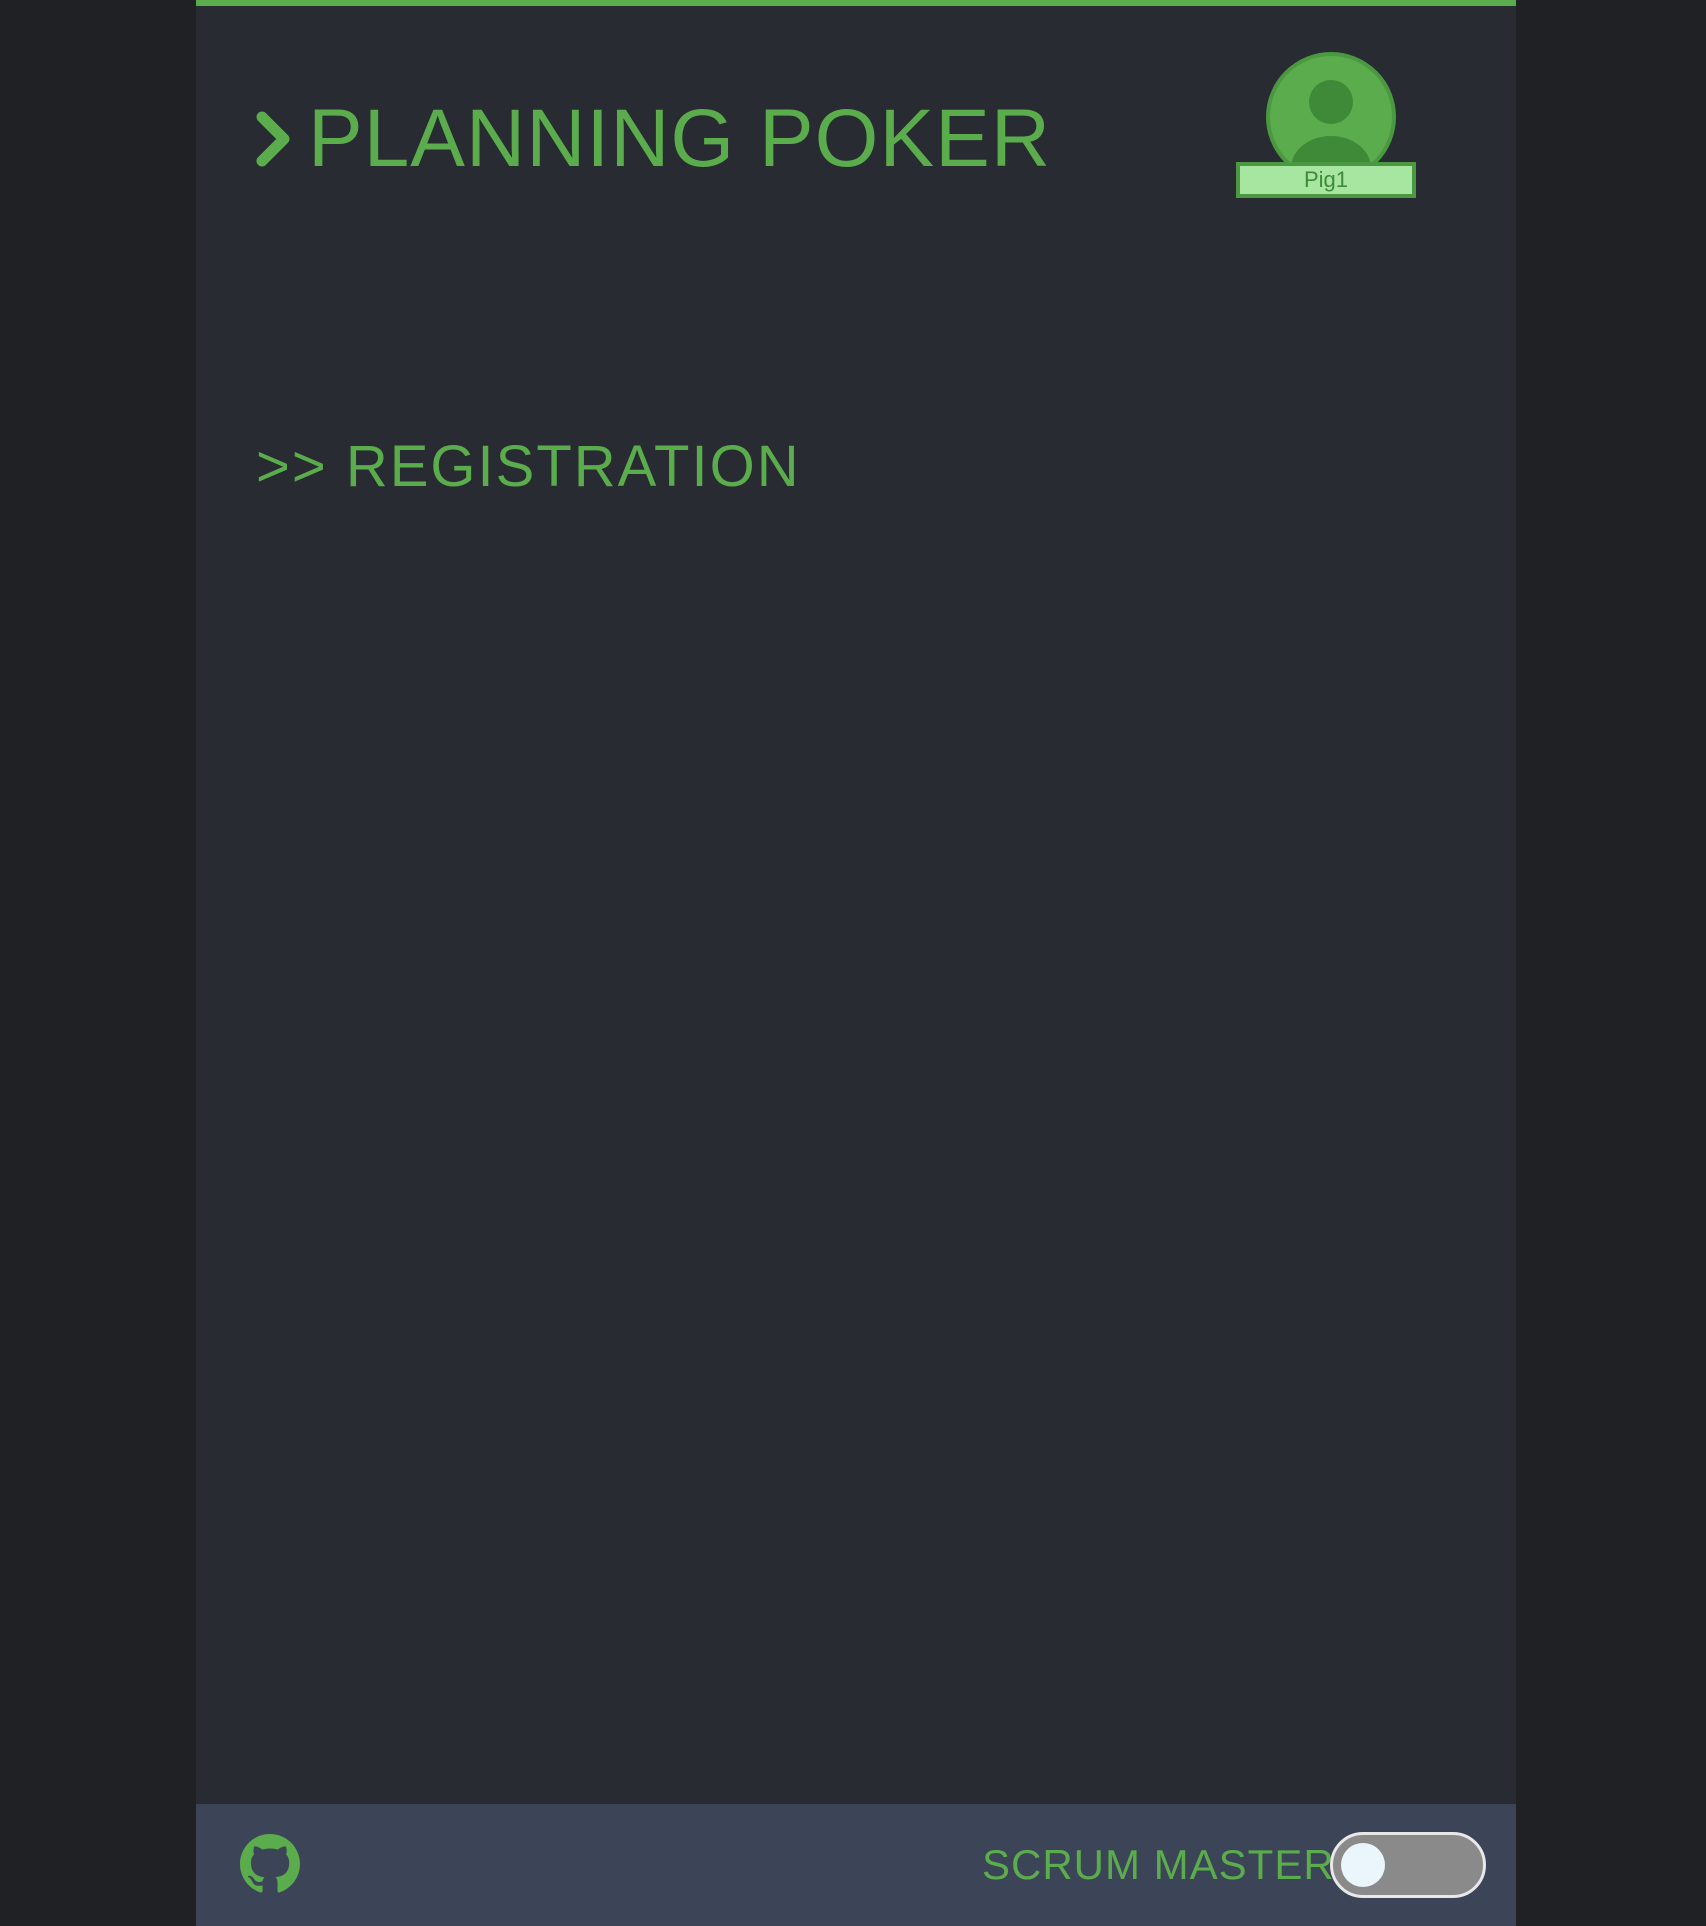  Describe the element at coordinates (1158, 1864) in the screenshot. I see `scrum-master-label: SCRUM MASTER` at that location.